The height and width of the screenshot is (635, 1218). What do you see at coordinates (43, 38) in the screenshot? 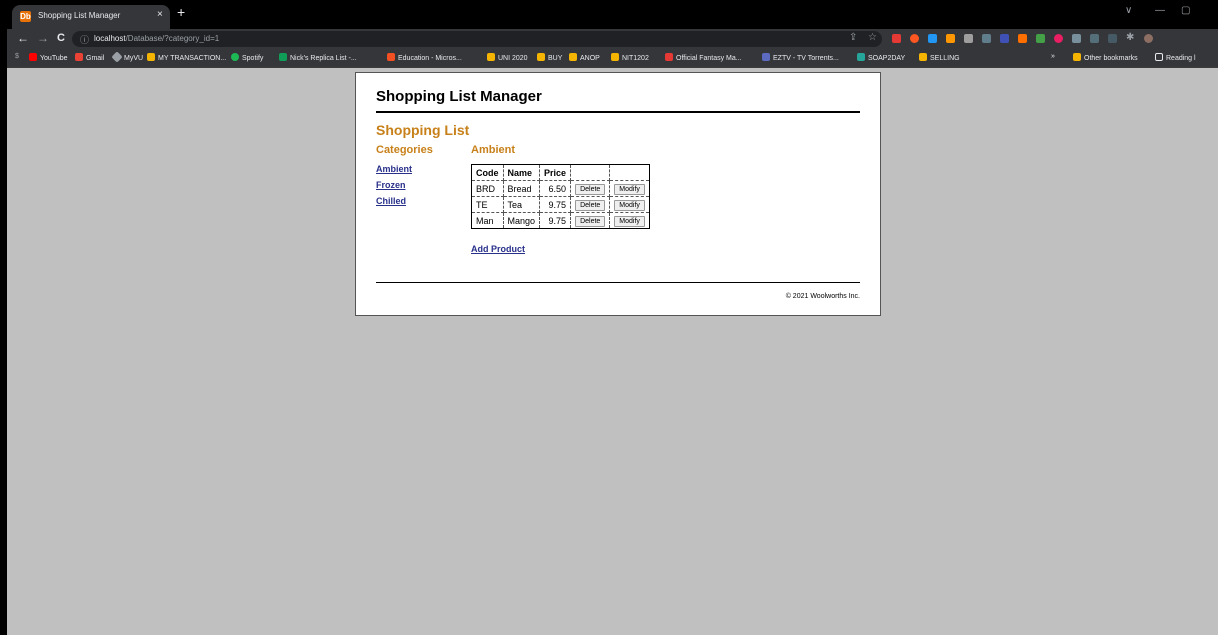
I see `forward-icon: →` at bounding box center [43, 38].